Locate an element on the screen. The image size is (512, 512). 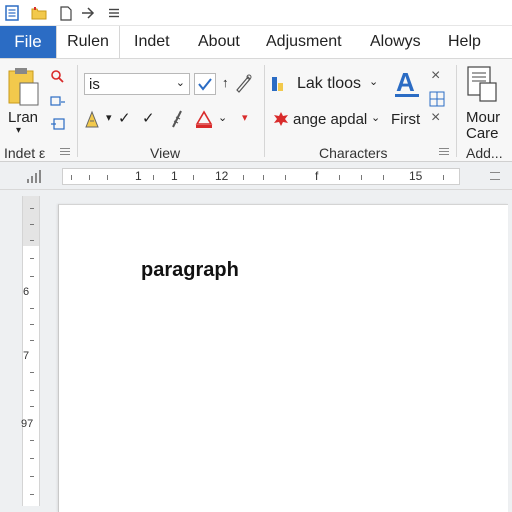
quick-access-toolbar is located at coordinates (256, 13).